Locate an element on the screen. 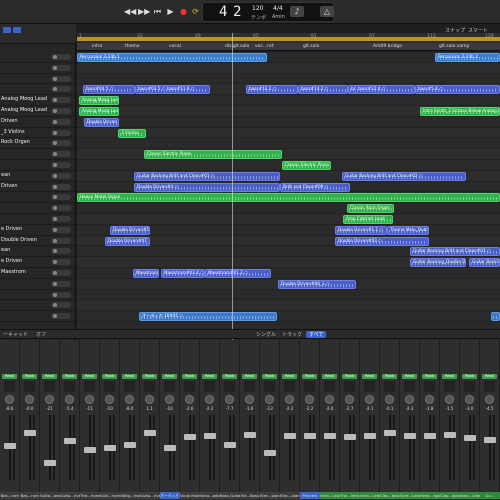  region: 3 Violins is located at coordinates (132, 133).